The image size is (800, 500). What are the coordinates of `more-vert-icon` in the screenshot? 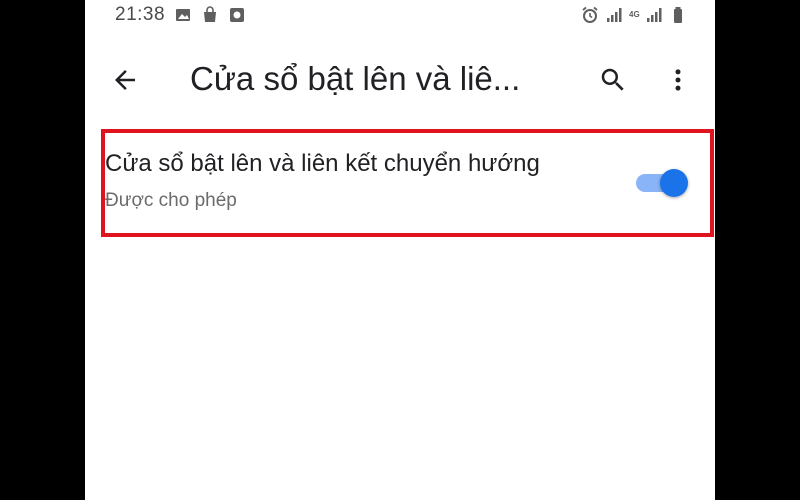 It's located at (678, 80).